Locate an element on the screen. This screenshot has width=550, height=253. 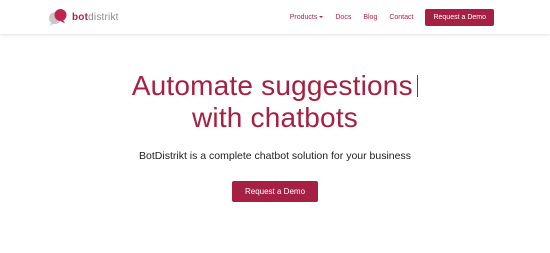
nav-item-contact: Contact is located at coordinates (401, 17).